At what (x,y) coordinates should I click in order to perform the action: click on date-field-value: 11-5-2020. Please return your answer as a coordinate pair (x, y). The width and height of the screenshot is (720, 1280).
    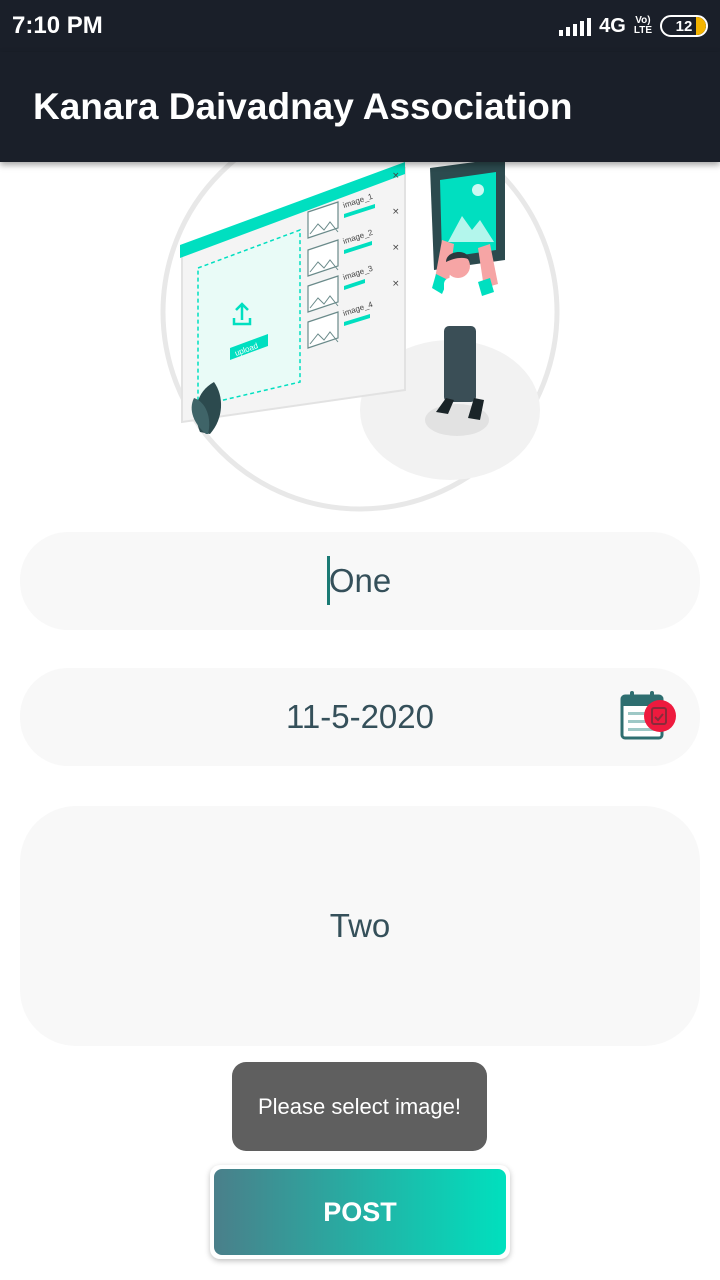
    Looking at the image, I should click on (359, 716).